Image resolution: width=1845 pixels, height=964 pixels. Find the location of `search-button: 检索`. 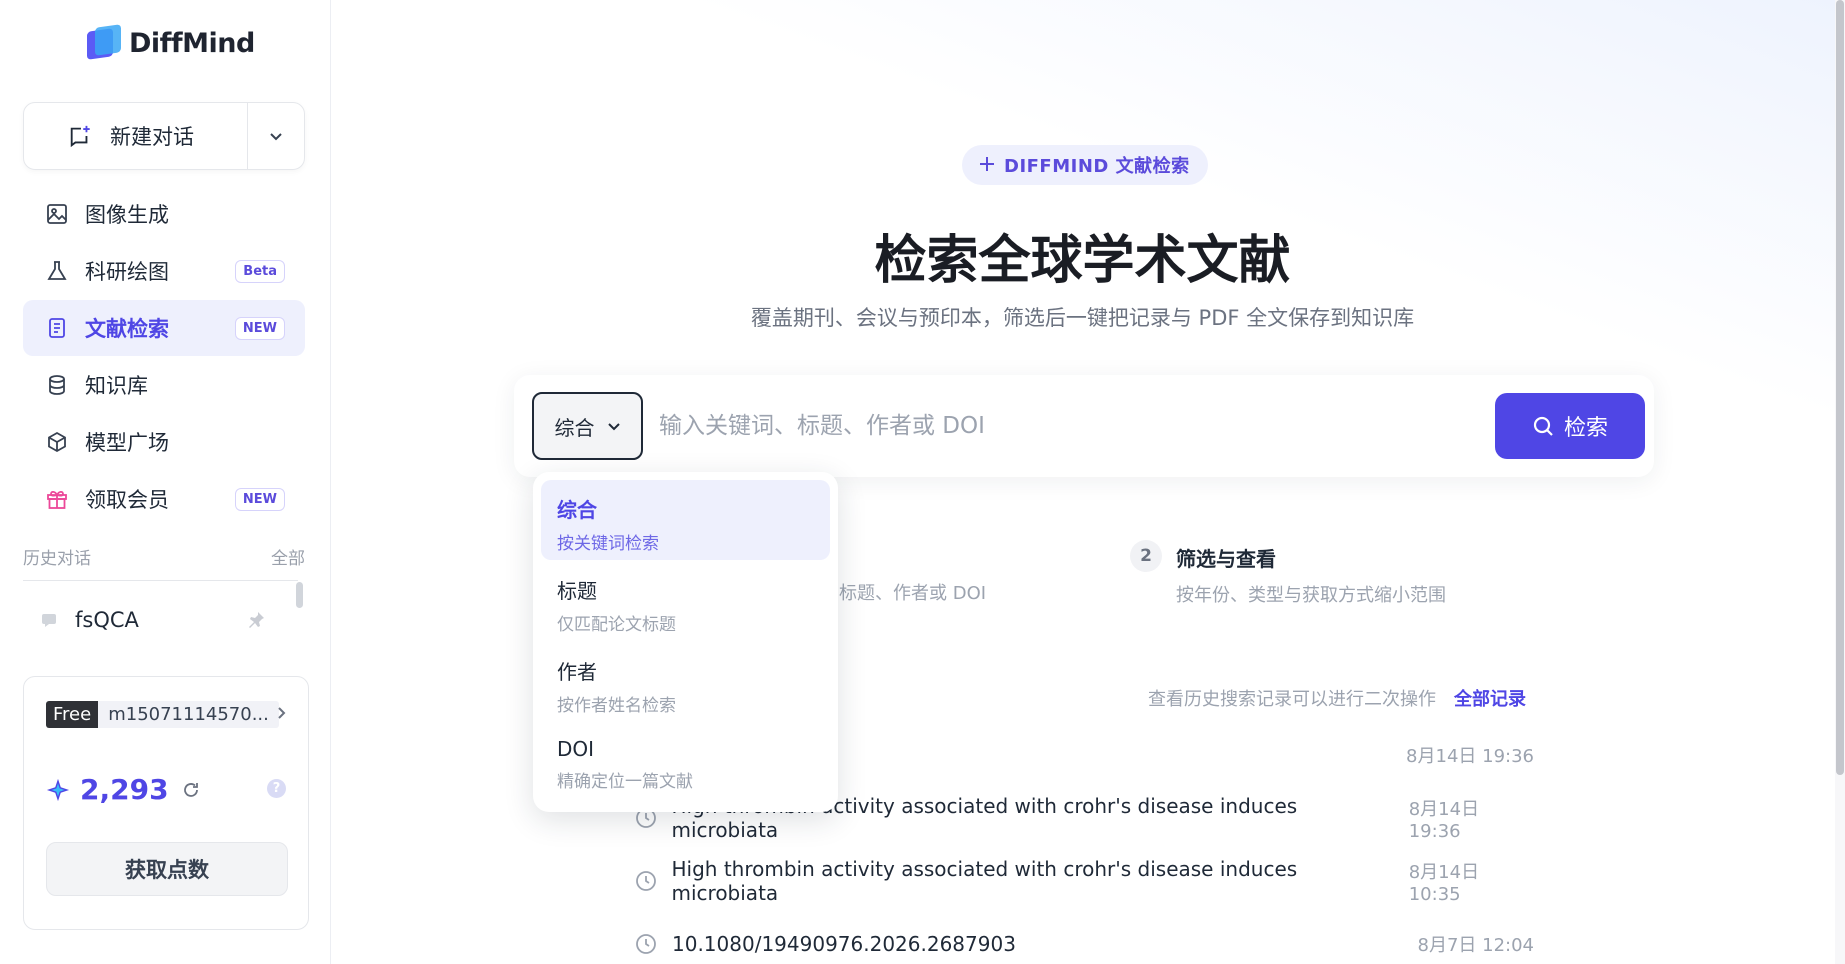

search-button: 检索 is located at coordinates (1570, 426).